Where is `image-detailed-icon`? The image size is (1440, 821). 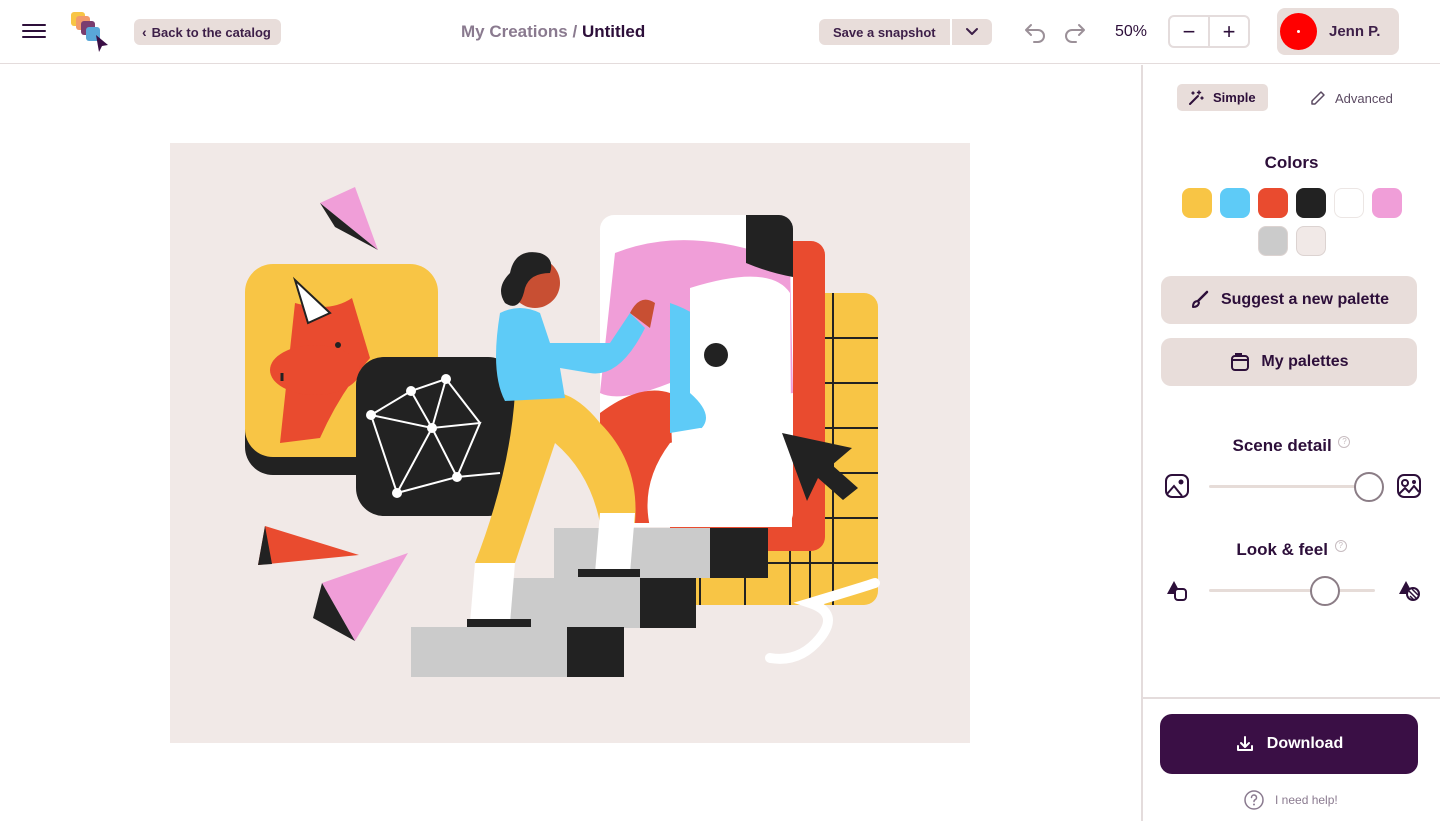
image-detailed-icon is located at coordinates (1409, 486).